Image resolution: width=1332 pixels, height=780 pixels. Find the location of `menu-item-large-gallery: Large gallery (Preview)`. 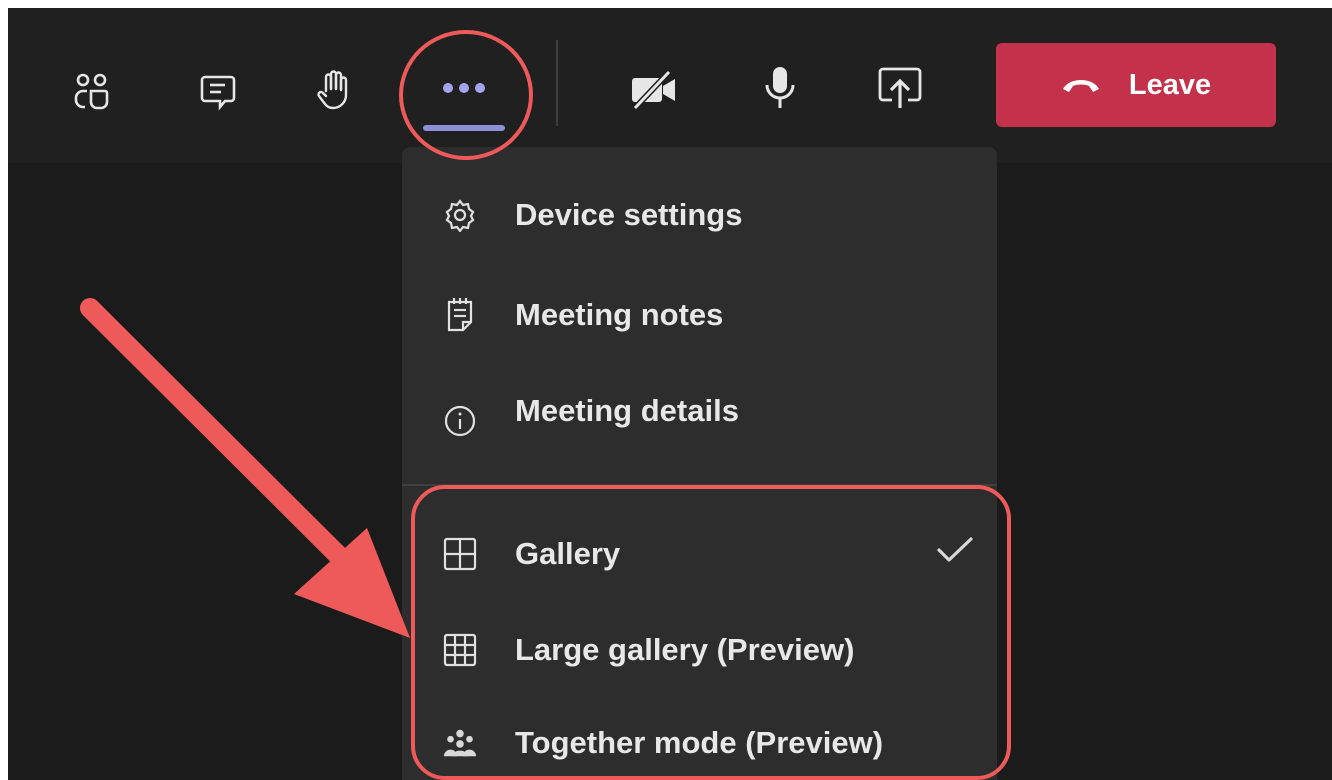

menu-item-large-gallery: Large gallery (Preview) is located at coordinates (699, 650).